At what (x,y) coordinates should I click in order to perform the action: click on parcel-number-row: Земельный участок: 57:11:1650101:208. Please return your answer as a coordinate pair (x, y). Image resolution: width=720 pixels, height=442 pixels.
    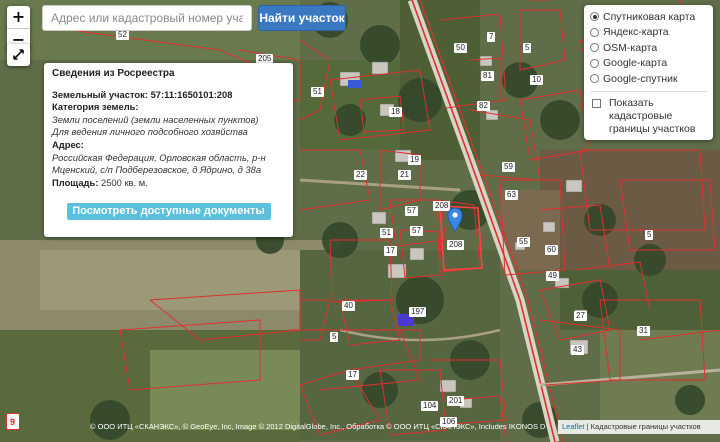
    Looking at the image, I should click on (168, 95).